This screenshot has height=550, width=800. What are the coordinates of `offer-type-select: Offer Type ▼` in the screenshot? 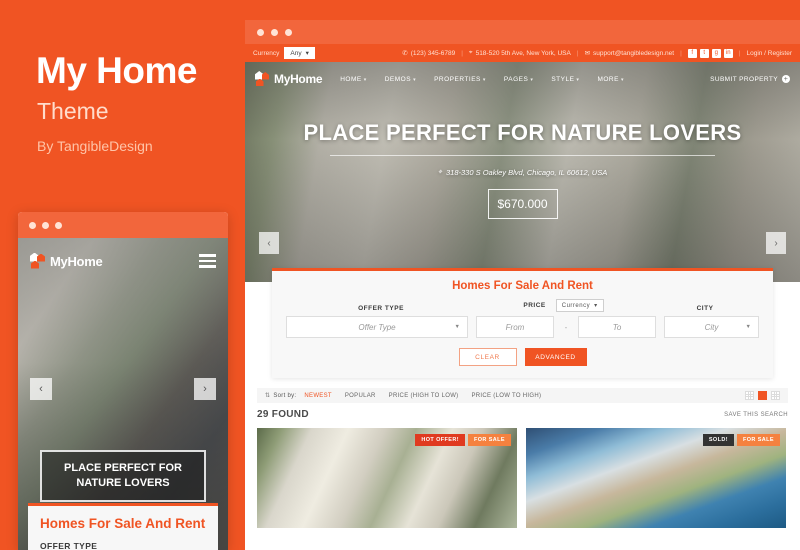 It's located at (377, 327).